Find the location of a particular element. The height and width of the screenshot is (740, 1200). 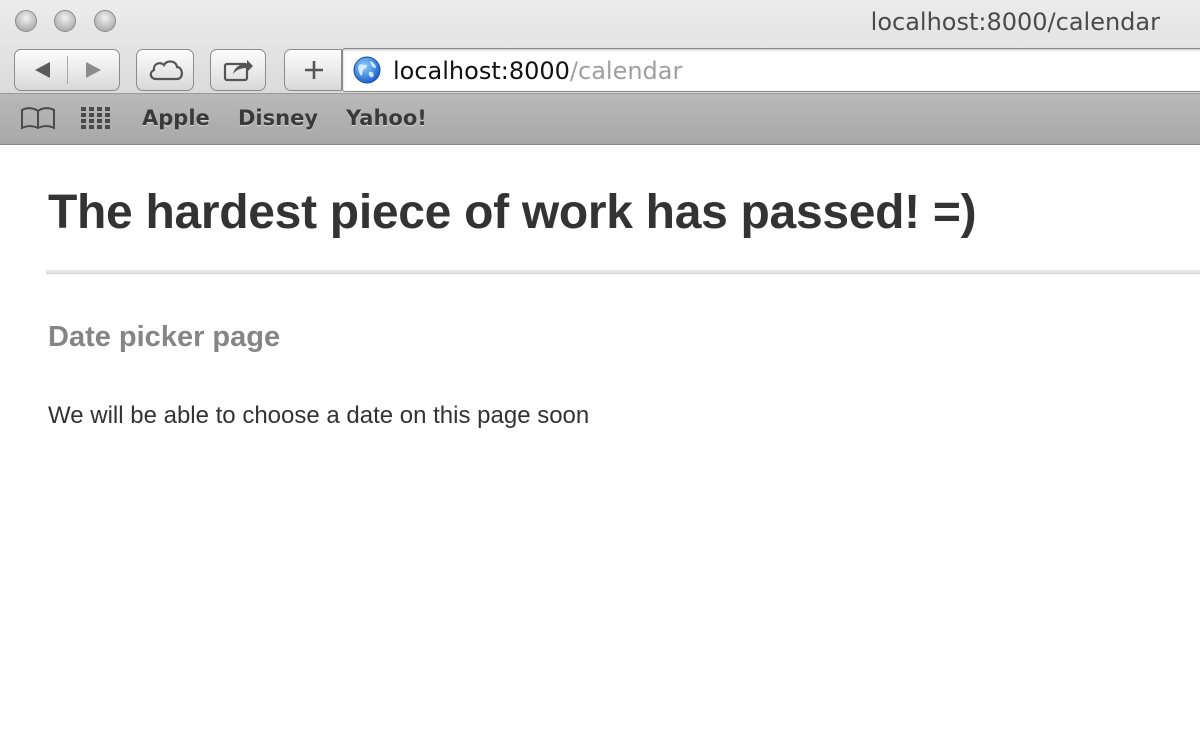

cloud-icon is located at coordinates (166, 70).